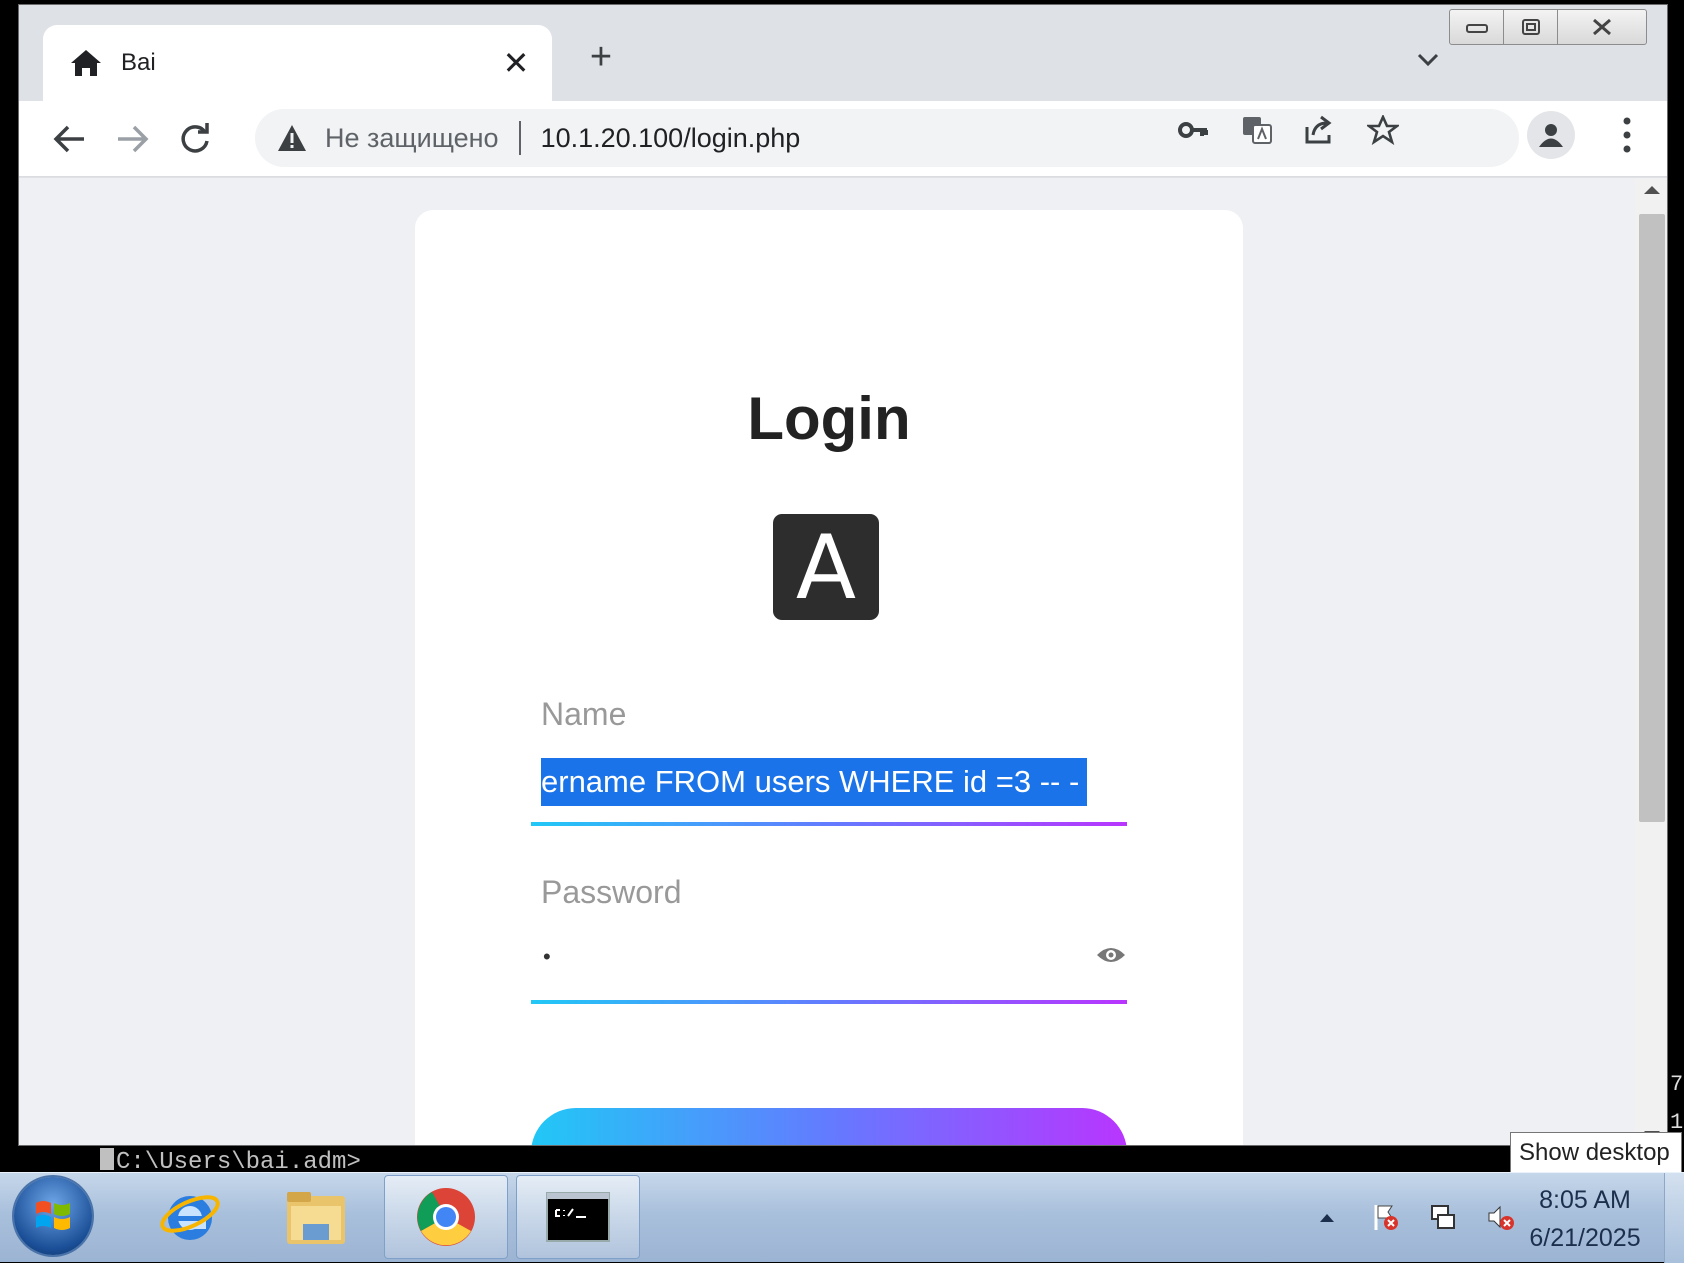  What do you see at coordinates (814, 782) in the screenshot?
I see `name-input-selected-text: ername FROM users WHERE id =3 -- -` at bounding box center [814, 782].